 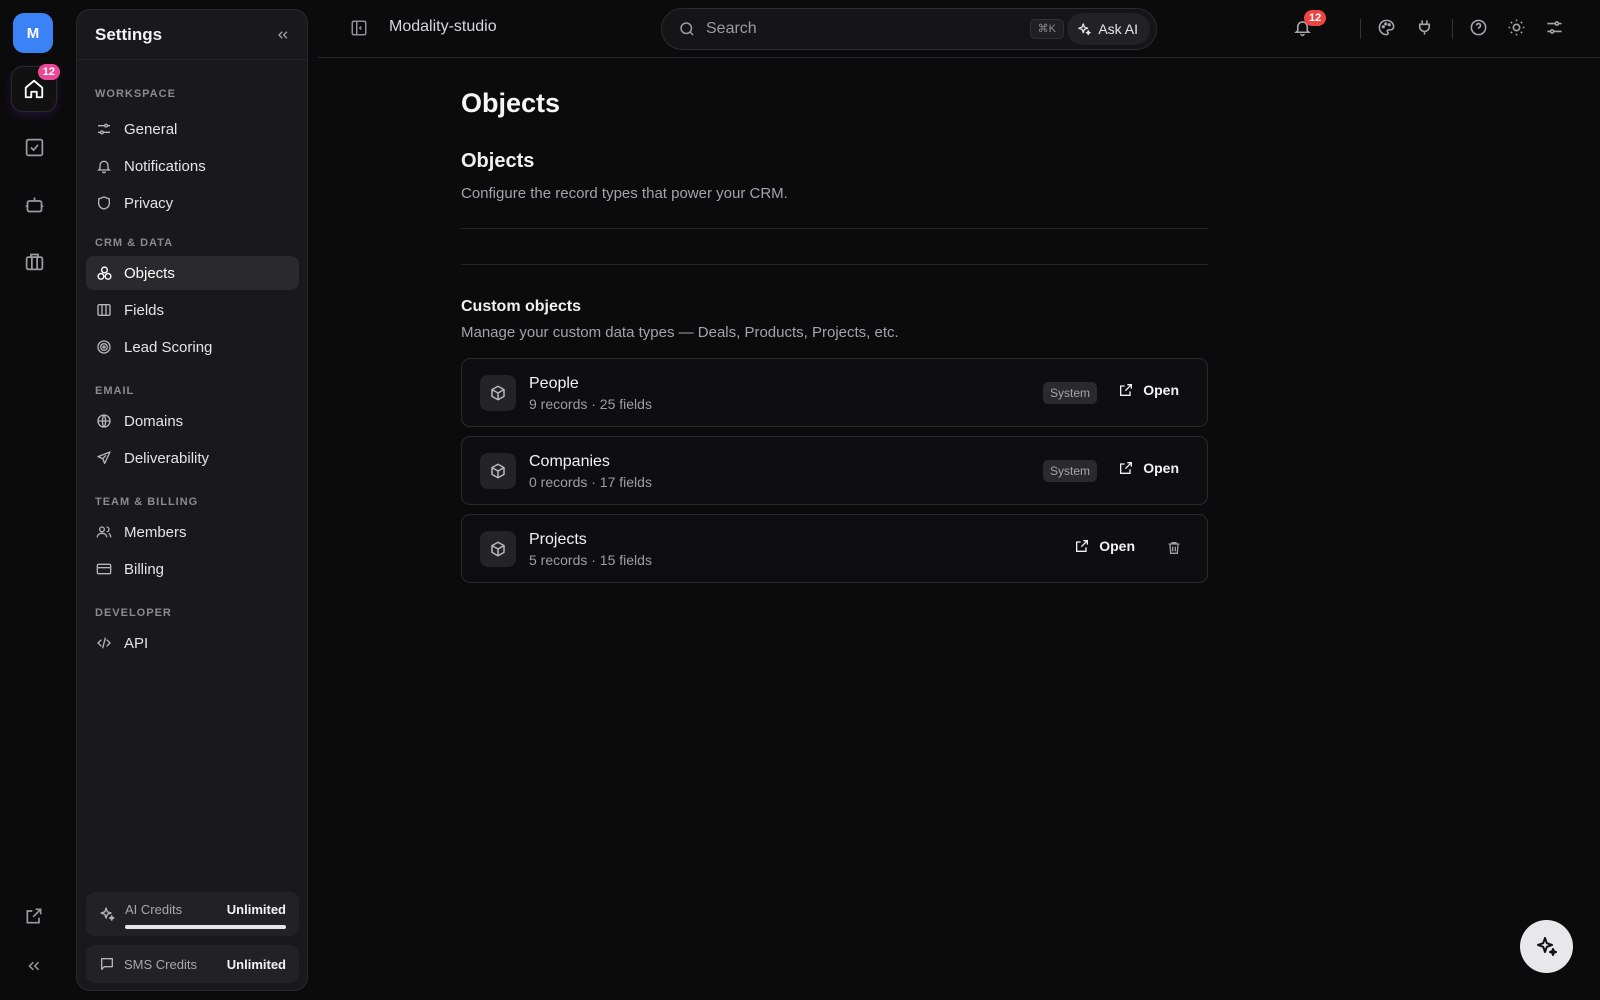 I want to click on card-icon, so click(x=104, y=569).